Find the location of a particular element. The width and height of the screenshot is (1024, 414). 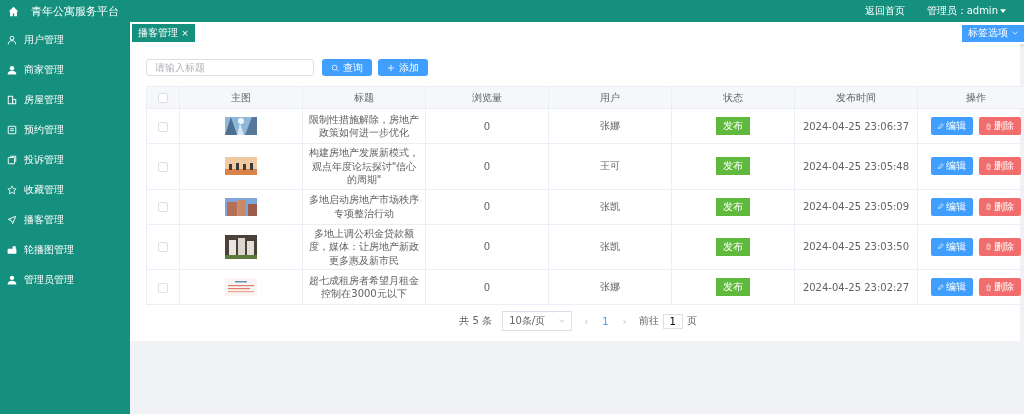

table-cell: 2024-04-25 23:02:27 is located at coordinates (856, 287).